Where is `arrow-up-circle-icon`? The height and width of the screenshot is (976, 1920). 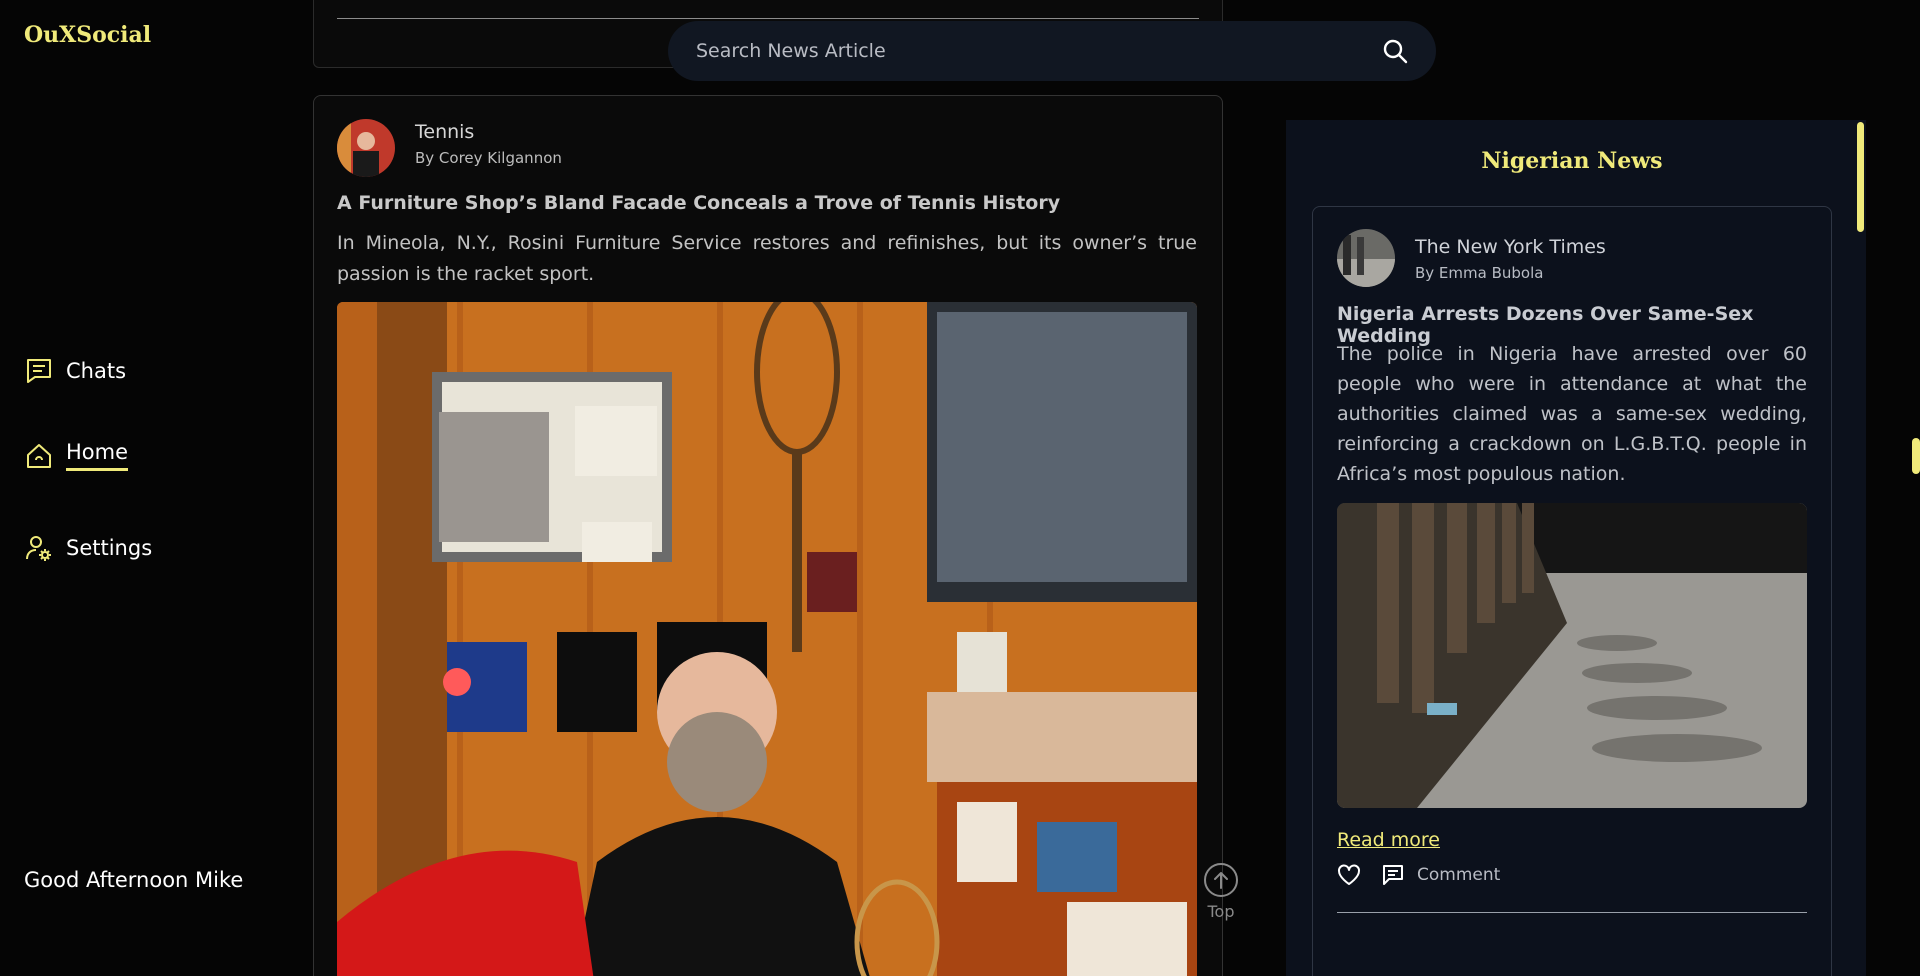
arrow-up-circle-icon is located at coordinates (1221, 880).